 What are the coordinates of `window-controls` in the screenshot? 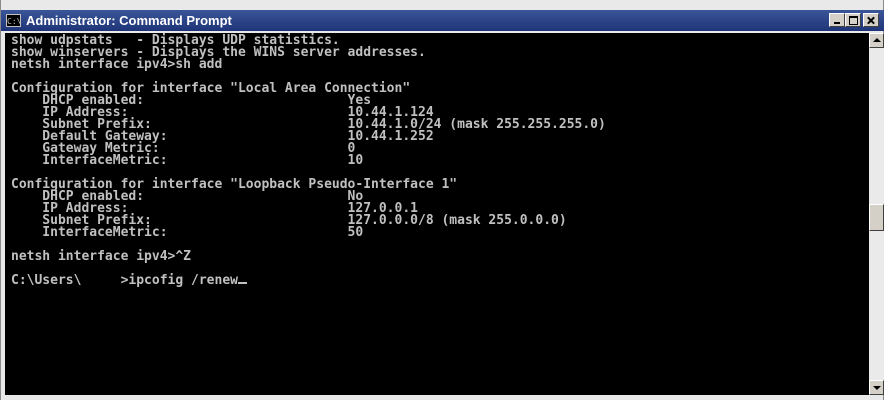 It's located at (854, 20).